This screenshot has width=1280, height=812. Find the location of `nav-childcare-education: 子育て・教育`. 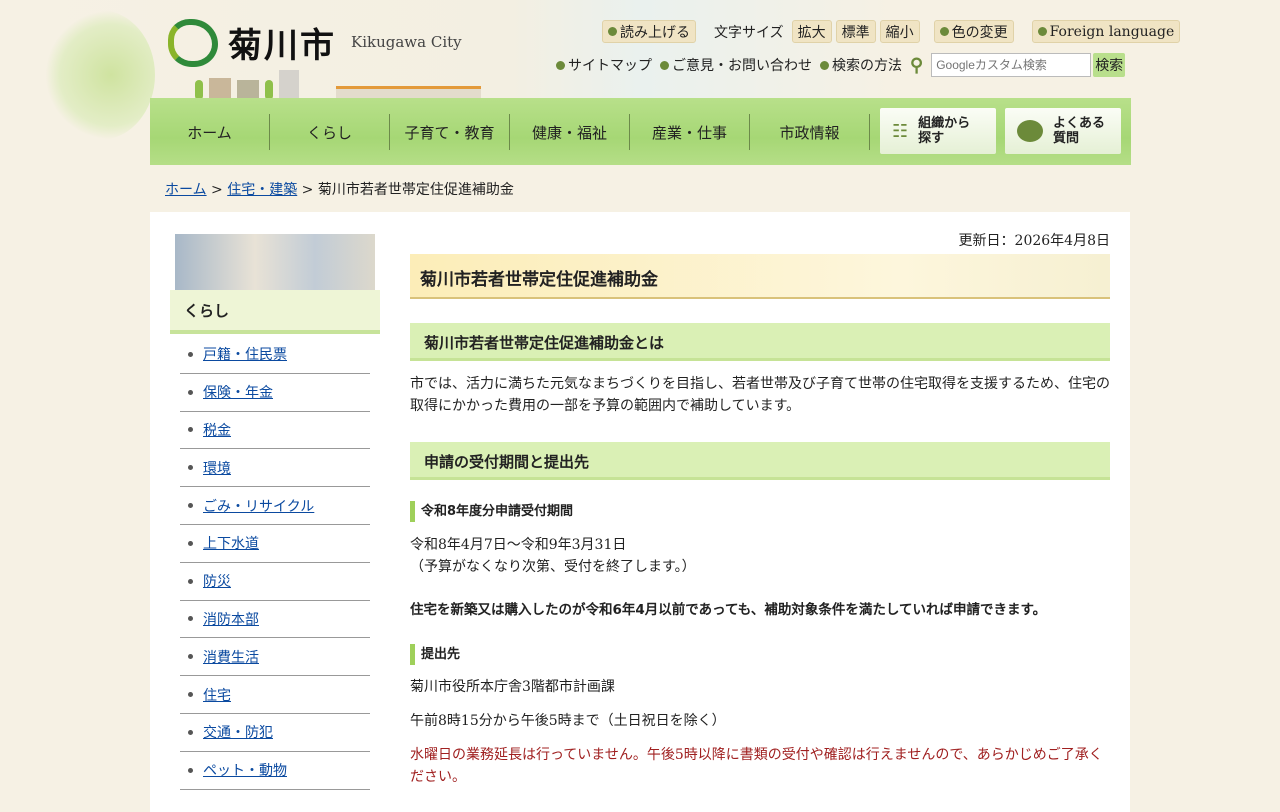

nav-childcare-education: 子育て・教育 is located at coordinates (450, 132).